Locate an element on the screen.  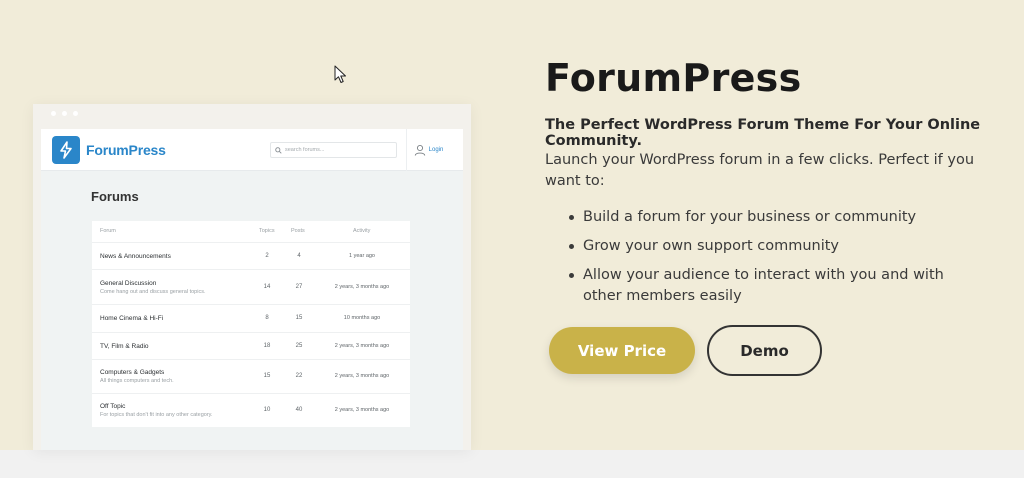
lightning-logo-icon is located at coordinates (66, 150).